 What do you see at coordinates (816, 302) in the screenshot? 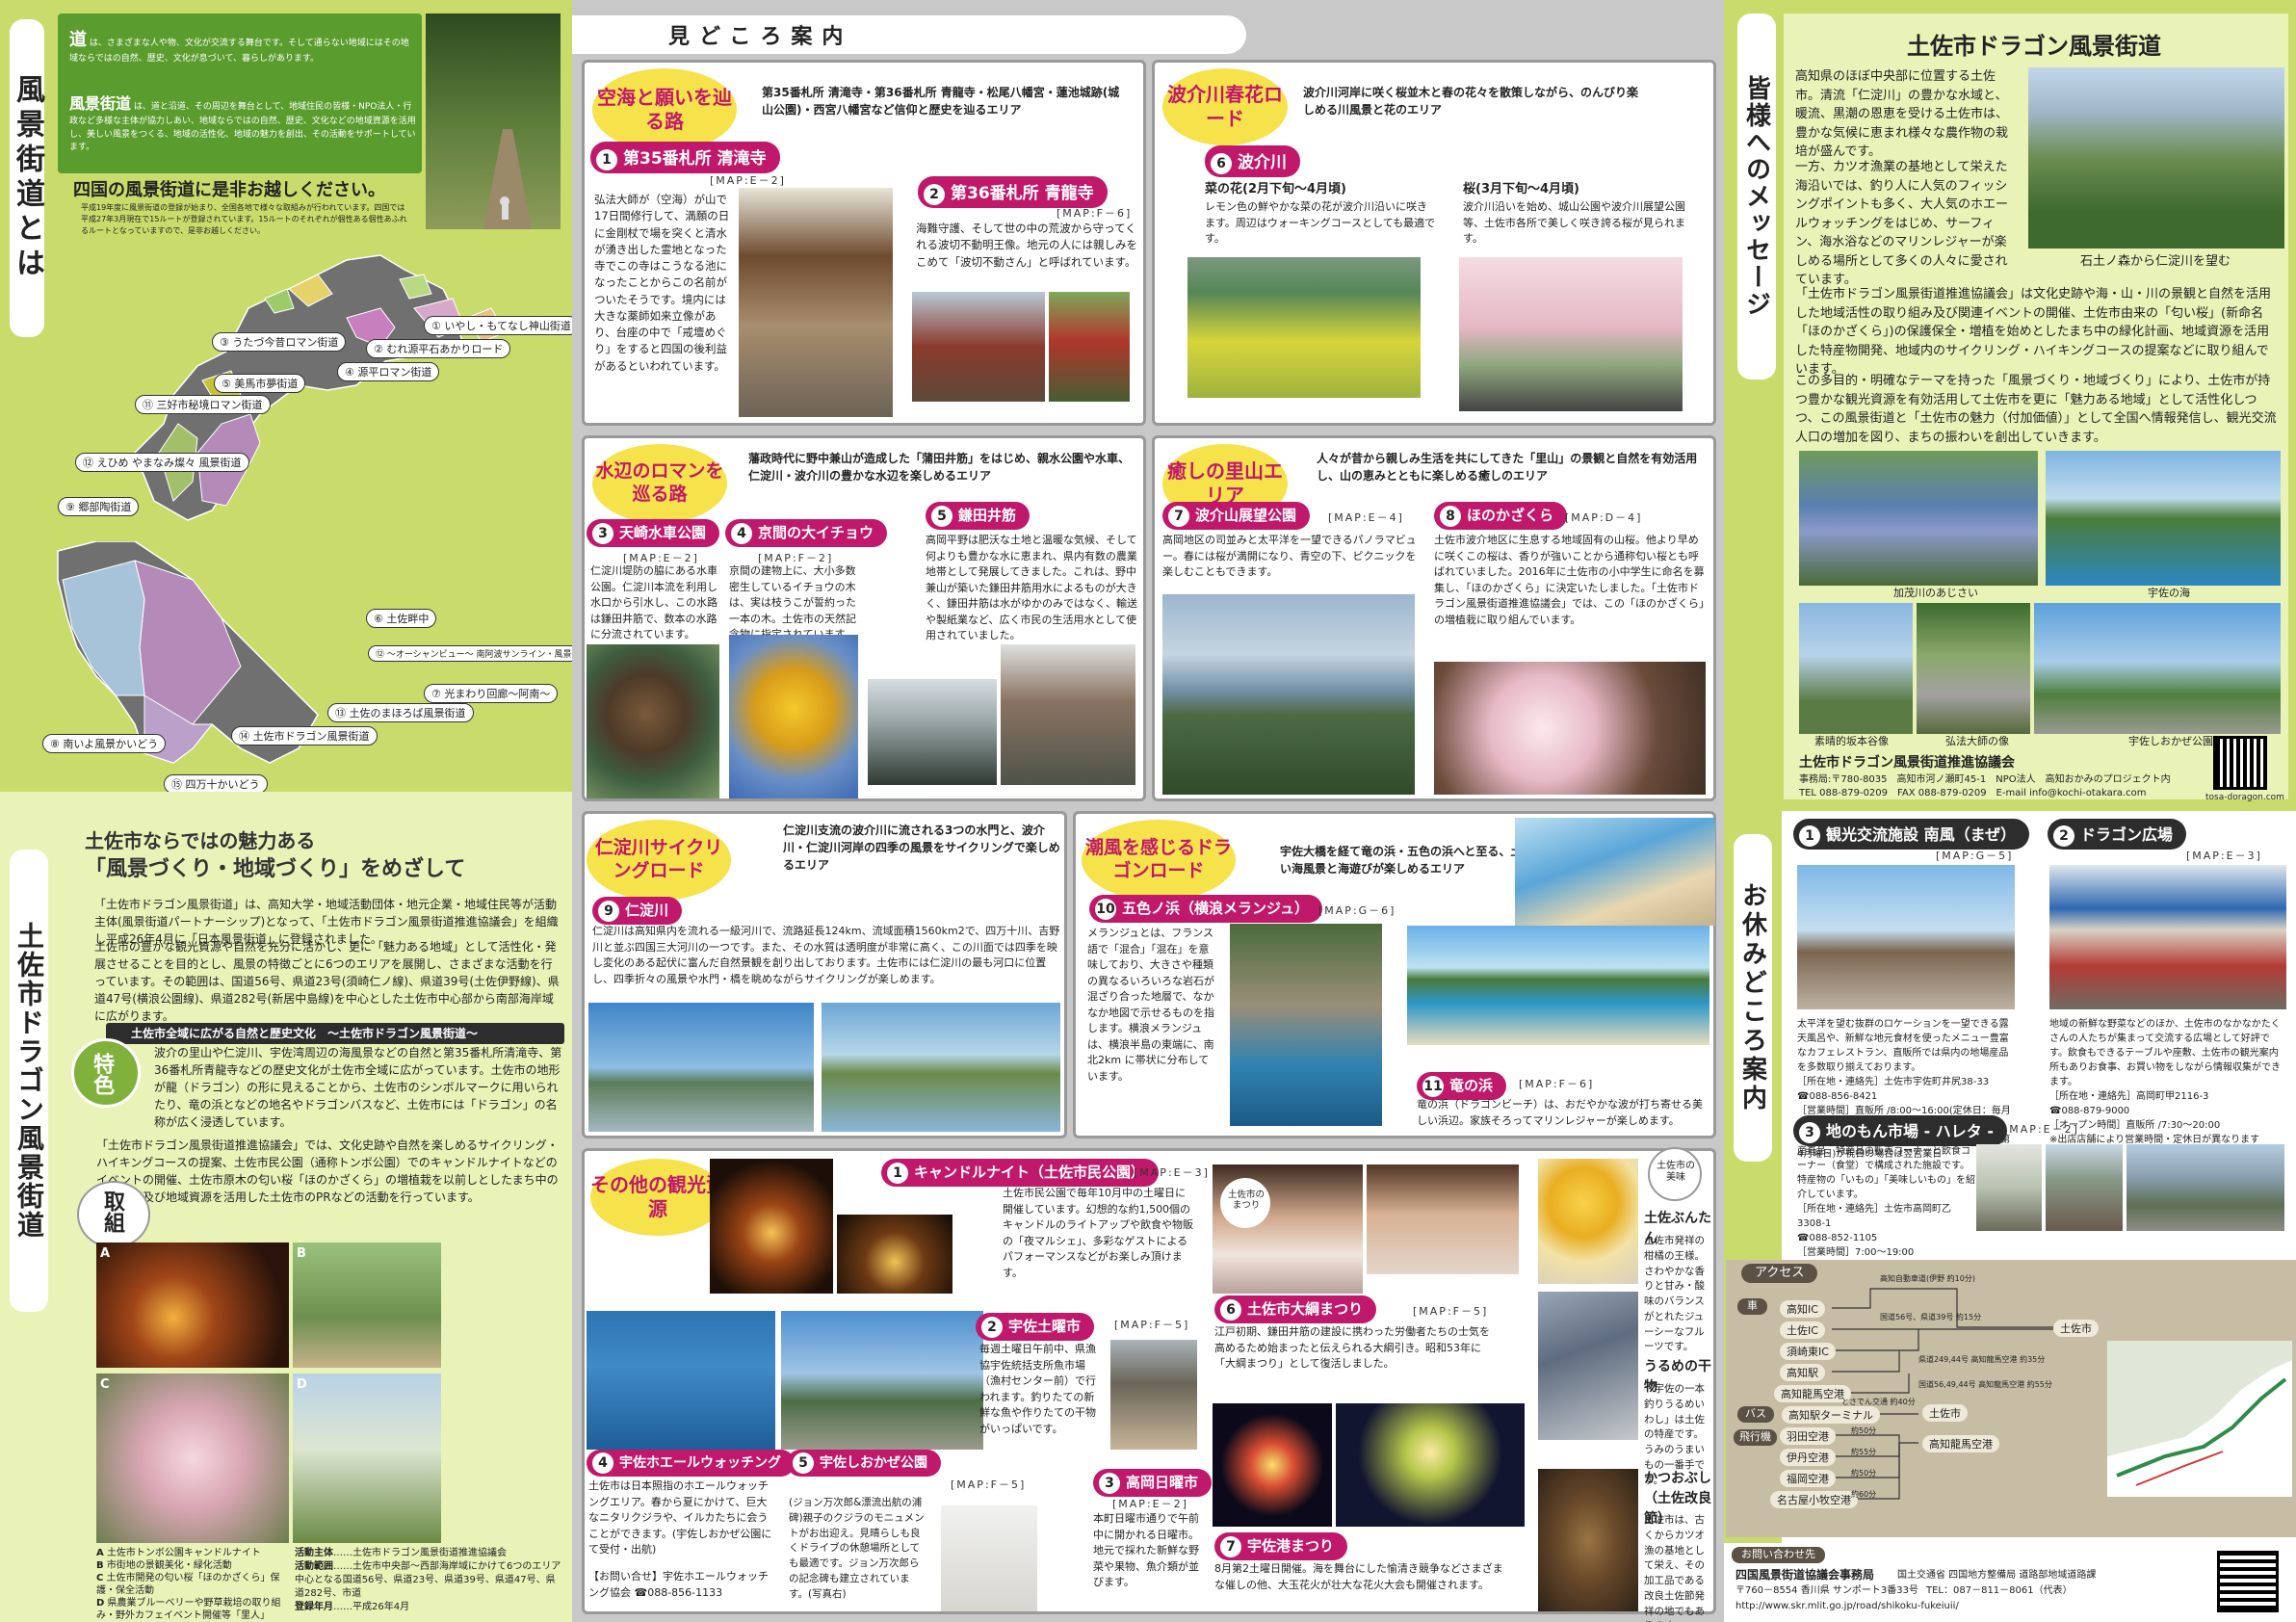
I see `kiyotaki-temple-photo` at bounding box center [816, 302].